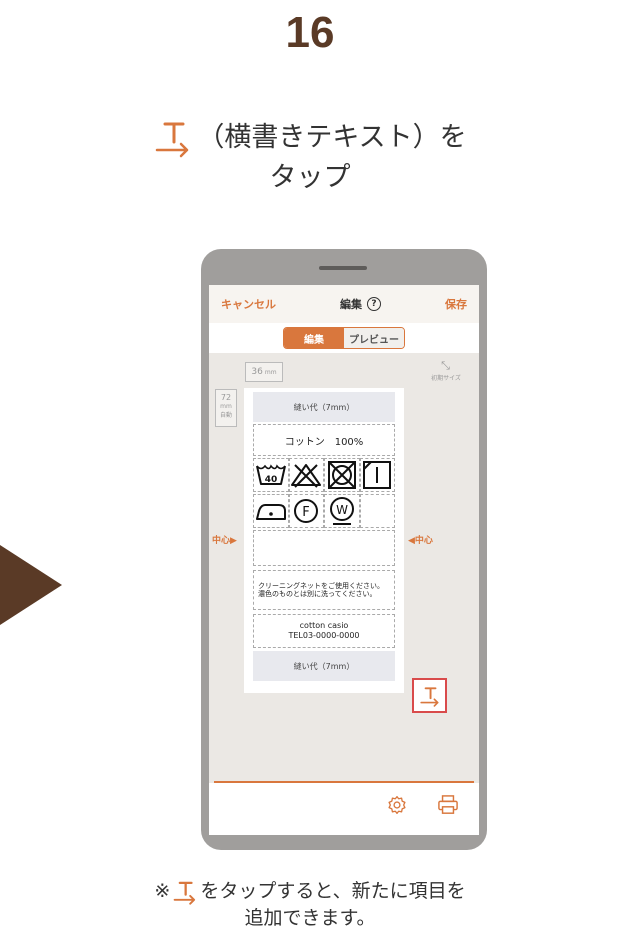 This screenshot has height=930, width=620. What do you see at coordinates (446, 378) in the screenshot?
I see `reset-size-label: 初期サイズ` at bounding box center [446, 378].